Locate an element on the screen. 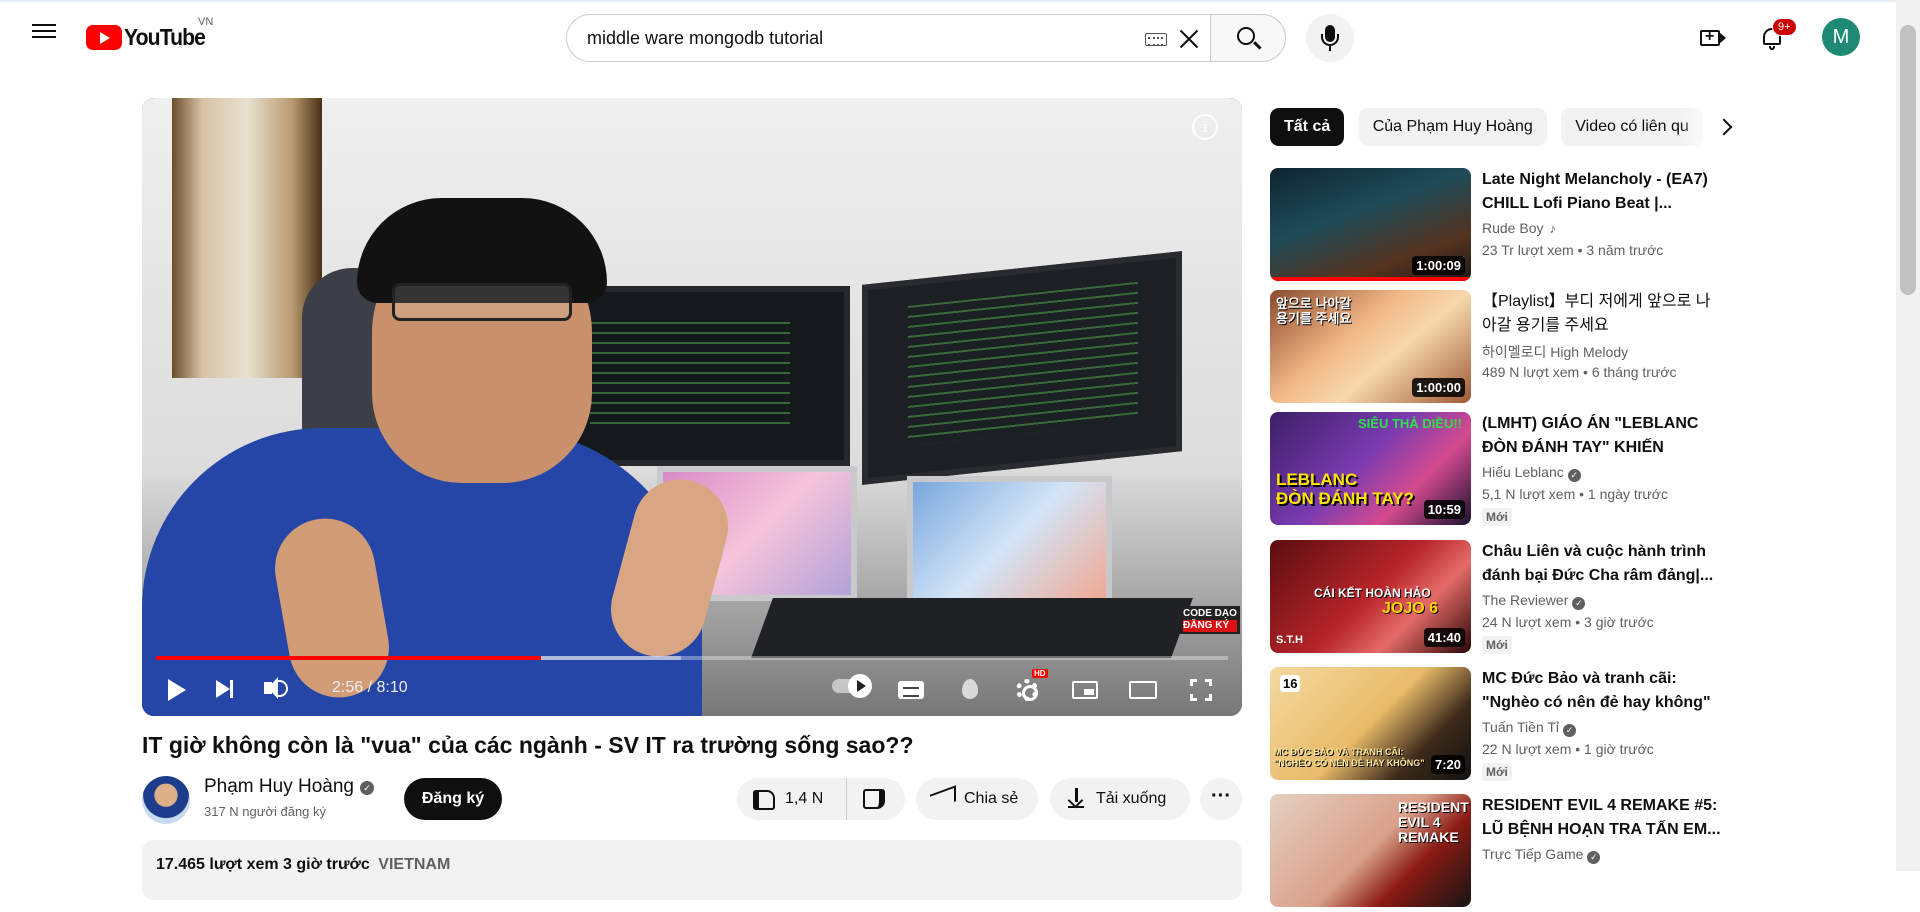  thumbnail: CÁI KẾT HOÀN HẢO JOJO 6 S.T.H 41:40 is located at coordinates (1370, 596).